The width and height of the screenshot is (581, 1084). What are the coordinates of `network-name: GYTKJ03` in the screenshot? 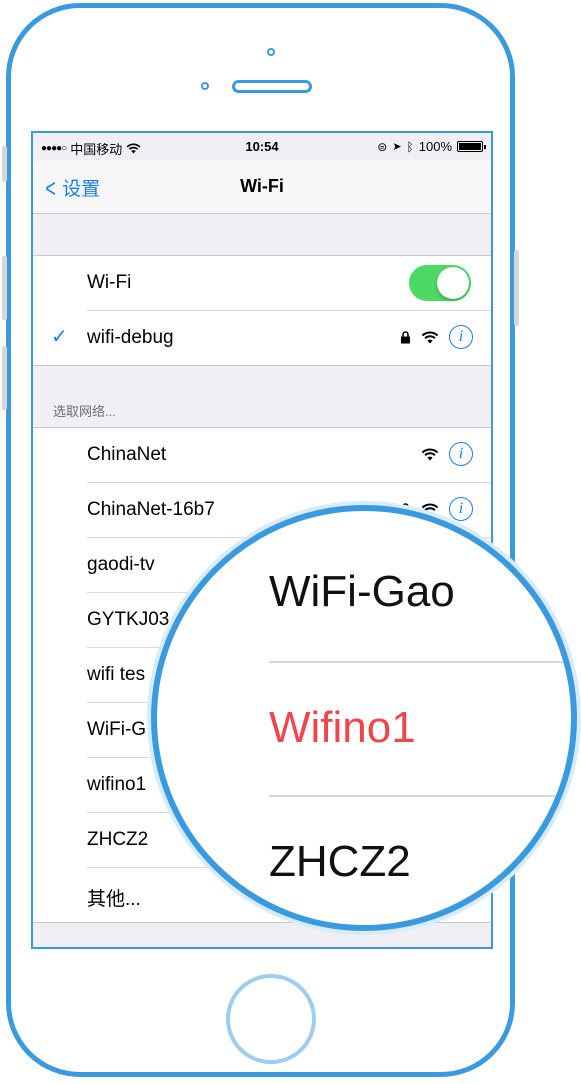 It's located at (128, 619).